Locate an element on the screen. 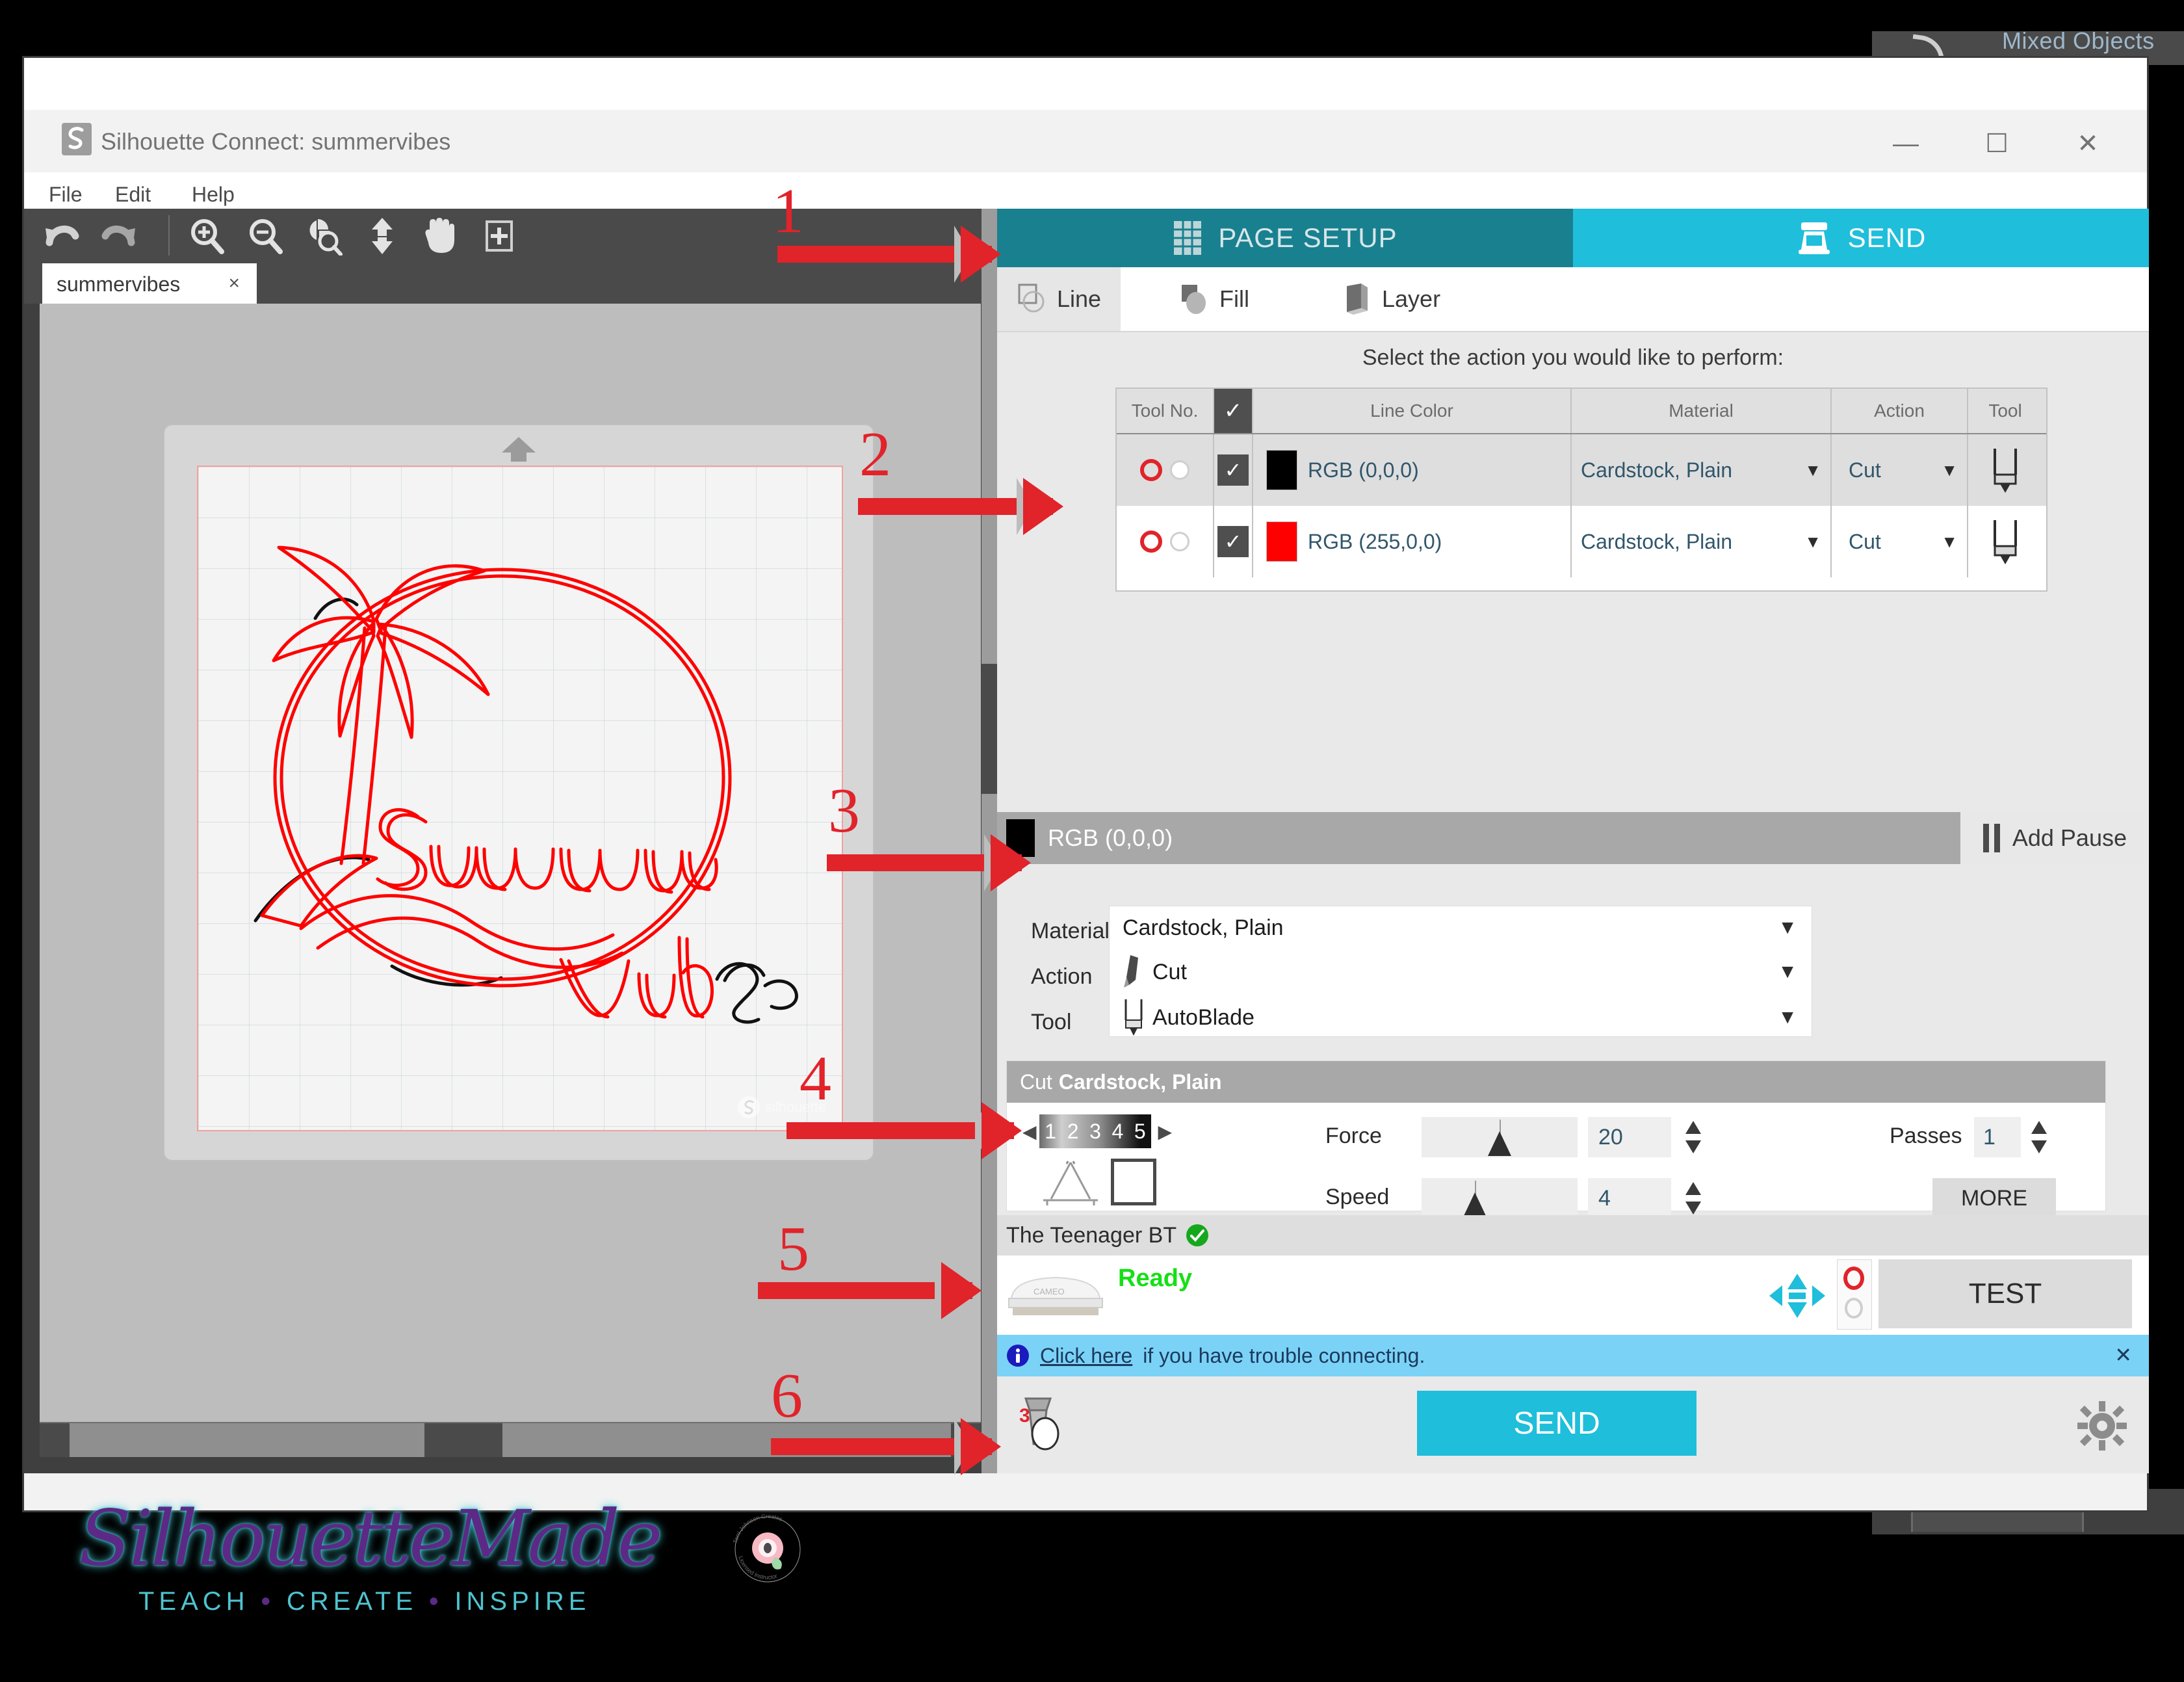 The image size is (2184, 1682). column-header-select-all-checkbox: ✓ is located at coordinates (1234, 411).